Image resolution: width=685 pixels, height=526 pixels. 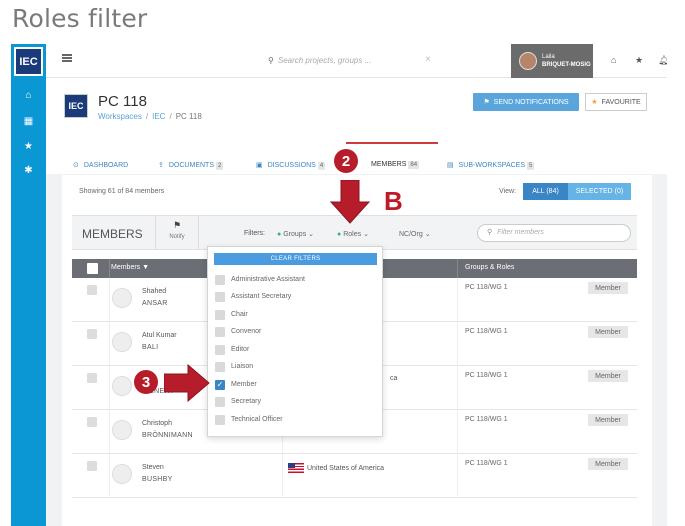 What do you see at coordinates (112, 234) in the screenshot?
I see `members-title: MEMBERS` at bounding box center [112, 234].